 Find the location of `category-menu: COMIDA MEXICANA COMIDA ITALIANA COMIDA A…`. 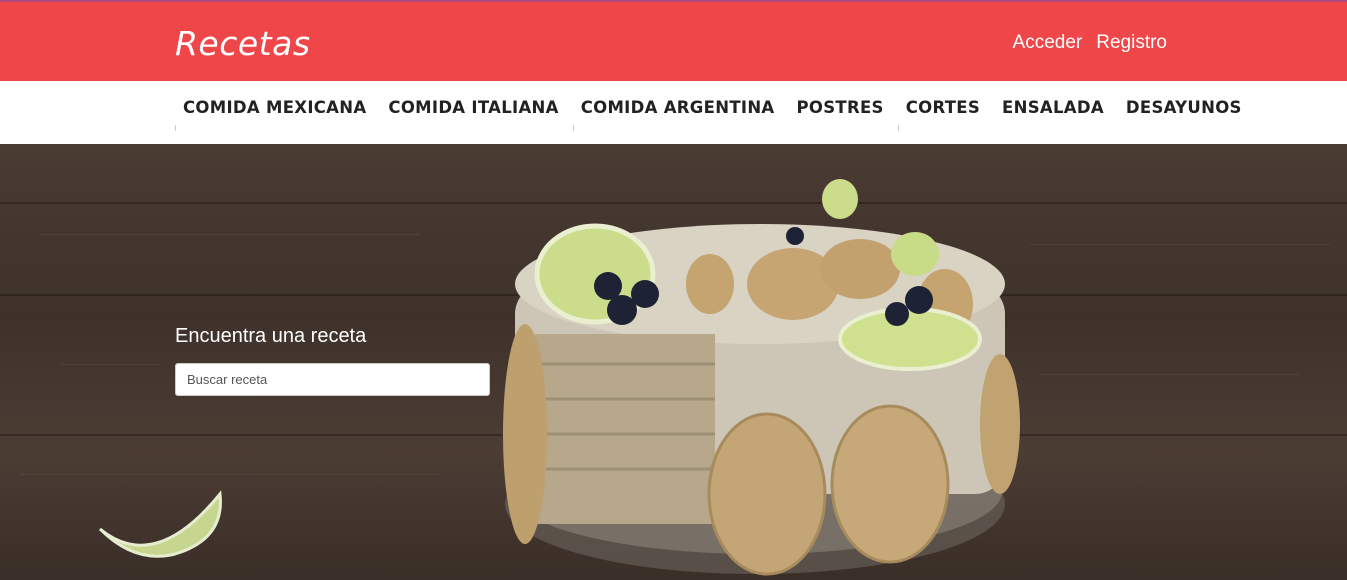

category-menu: COMIDA MEXICANA COMIDA ITALIANA COMIDA A… is located at coordinates (715, 112).